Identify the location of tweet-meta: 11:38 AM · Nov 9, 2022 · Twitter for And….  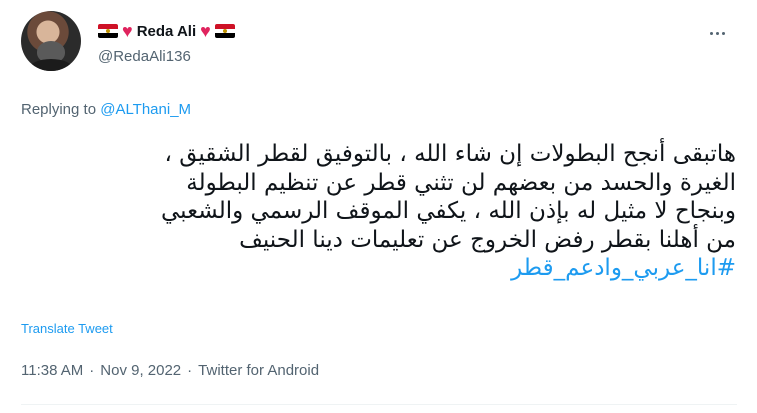
(170, 370).